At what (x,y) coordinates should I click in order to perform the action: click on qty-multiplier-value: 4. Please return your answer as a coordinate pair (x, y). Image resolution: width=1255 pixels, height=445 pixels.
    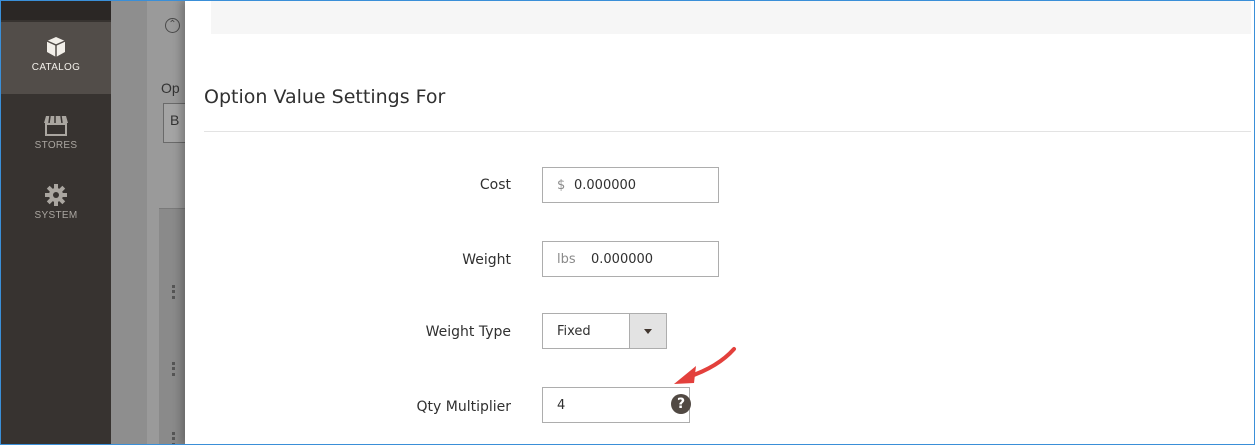
    Looking at the image, I should click on (561, 405).